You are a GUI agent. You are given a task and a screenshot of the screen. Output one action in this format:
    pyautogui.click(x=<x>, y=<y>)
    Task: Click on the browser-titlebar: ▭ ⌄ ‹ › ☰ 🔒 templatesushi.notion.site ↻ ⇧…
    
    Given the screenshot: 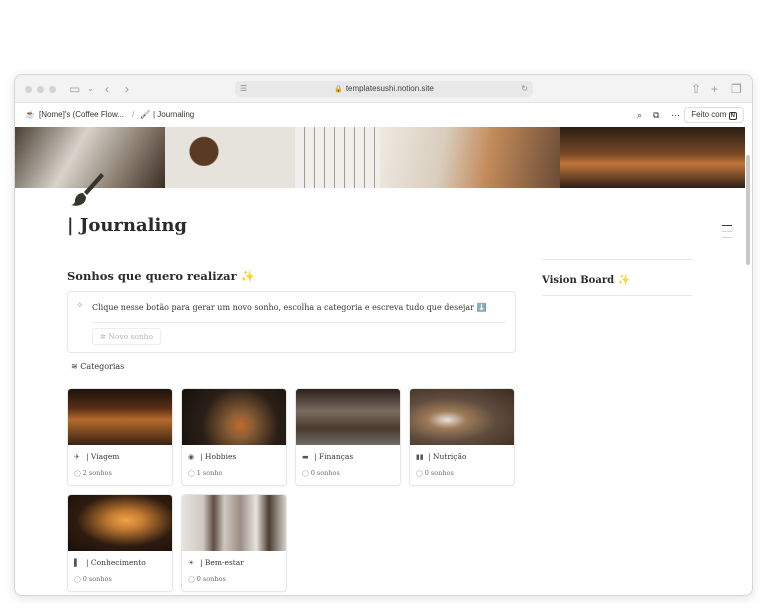 What is the action you would take?
    pyautogui.click(x=383, y=89)
    